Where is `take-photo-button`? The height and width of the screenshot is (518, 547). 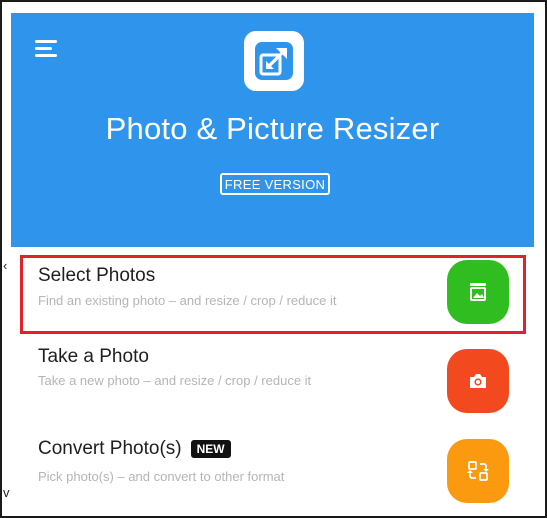
take-photo-button is located at coordinates (478, 381).